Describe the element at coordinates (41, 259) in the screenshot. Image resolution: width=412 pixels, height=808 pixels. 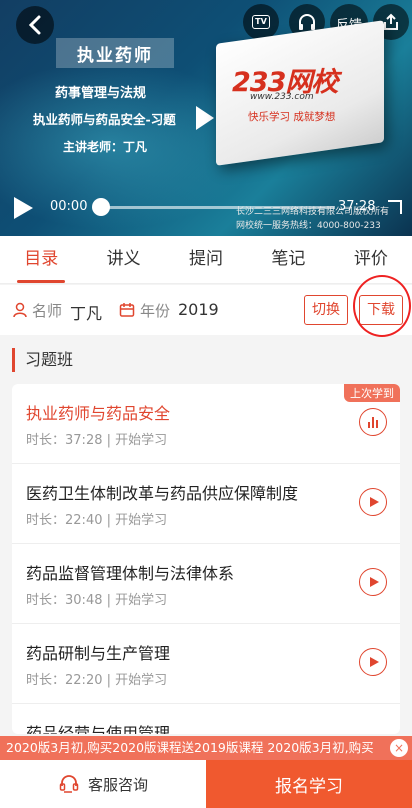
I see `tab-catalog: 目录` at that location.